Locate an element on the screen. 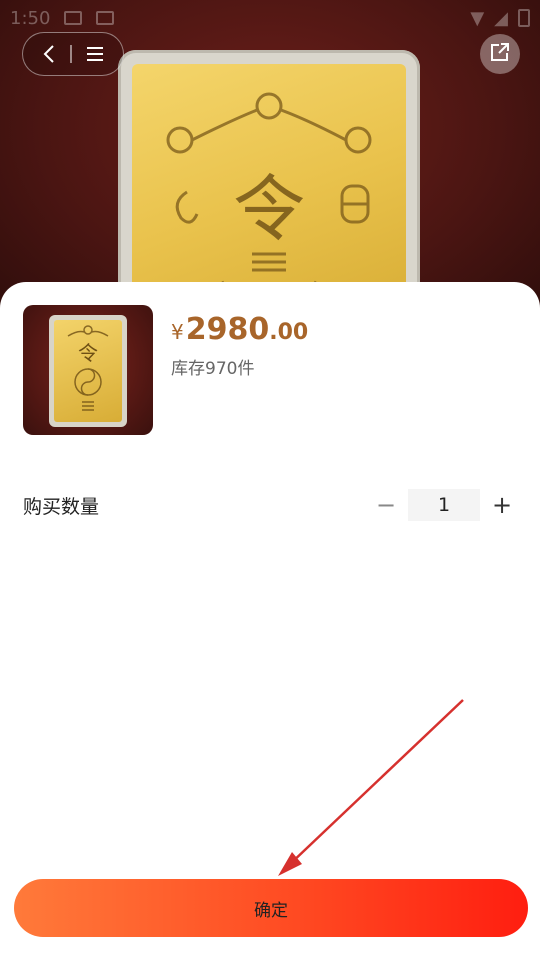 This screenshot has width=540, height=960. increase-quantity-button: + is located at coordinates (502, 505).